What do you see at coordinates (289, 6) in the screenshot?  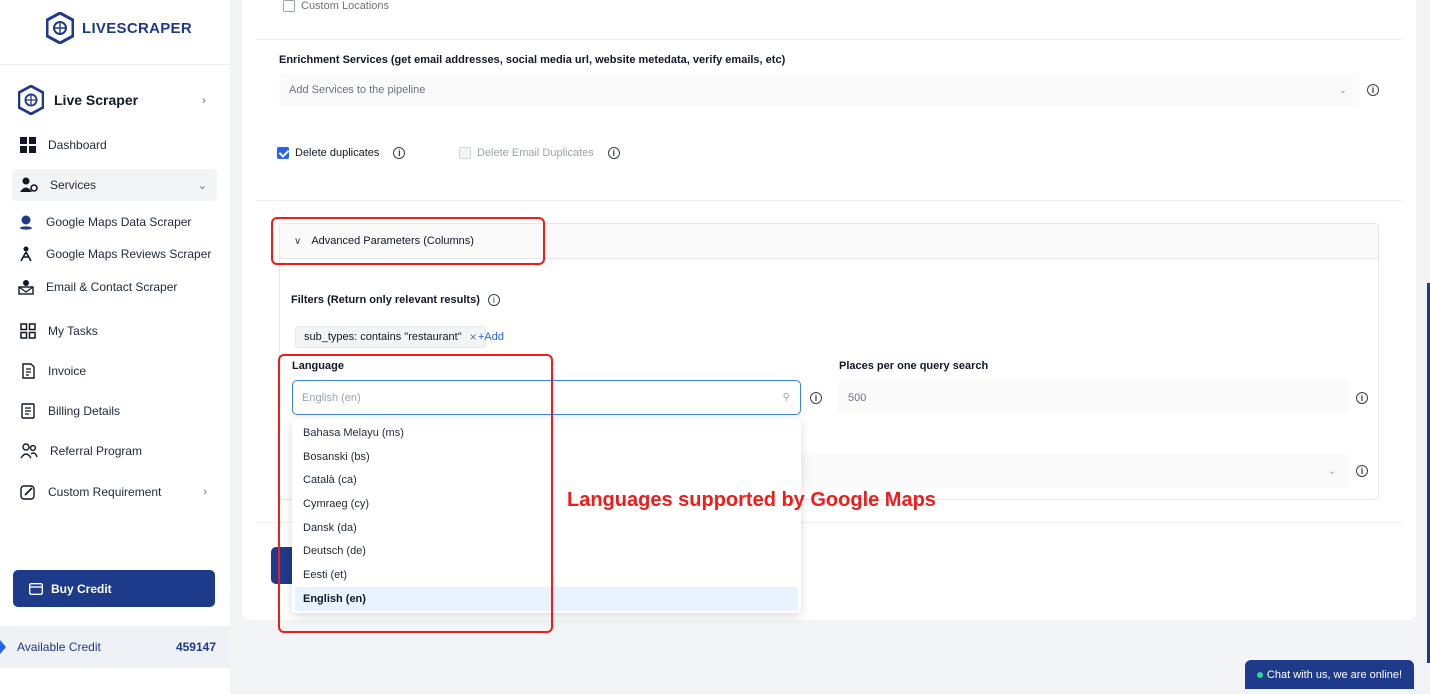 I see `custom-locations-checkbox` at bounding box center [289, 6].